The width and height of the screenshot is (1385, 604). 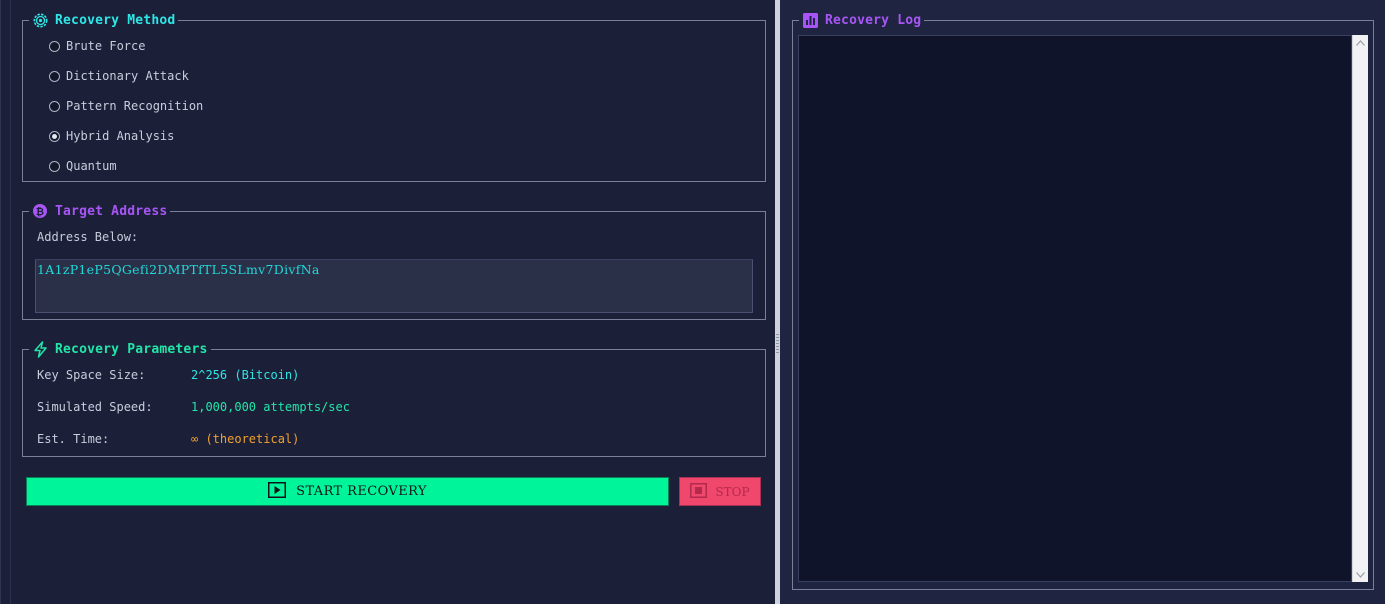 What do you see at coordinates (115, 20) in the screenshot?
I see `recovery-method-title: Recovery Method` at bounding box center [115, 20].